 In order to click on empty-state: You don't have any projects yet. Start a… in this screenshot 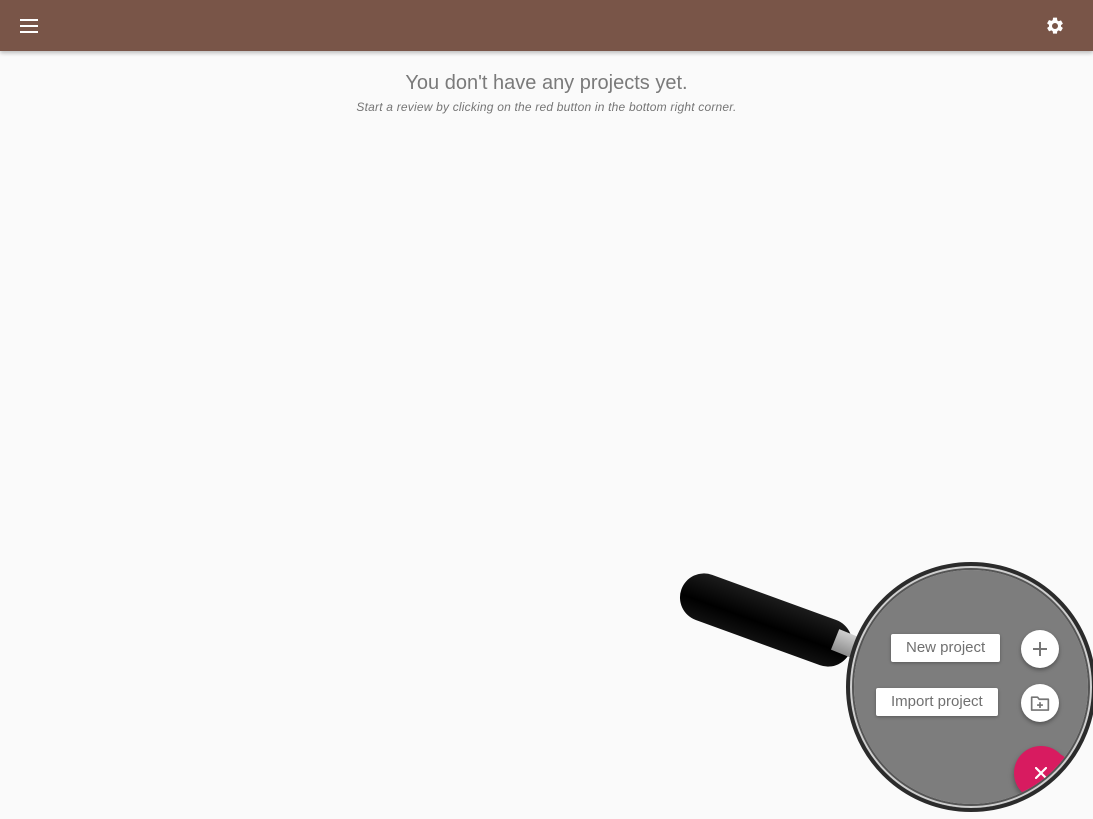, I will do `click(546, 92)`.